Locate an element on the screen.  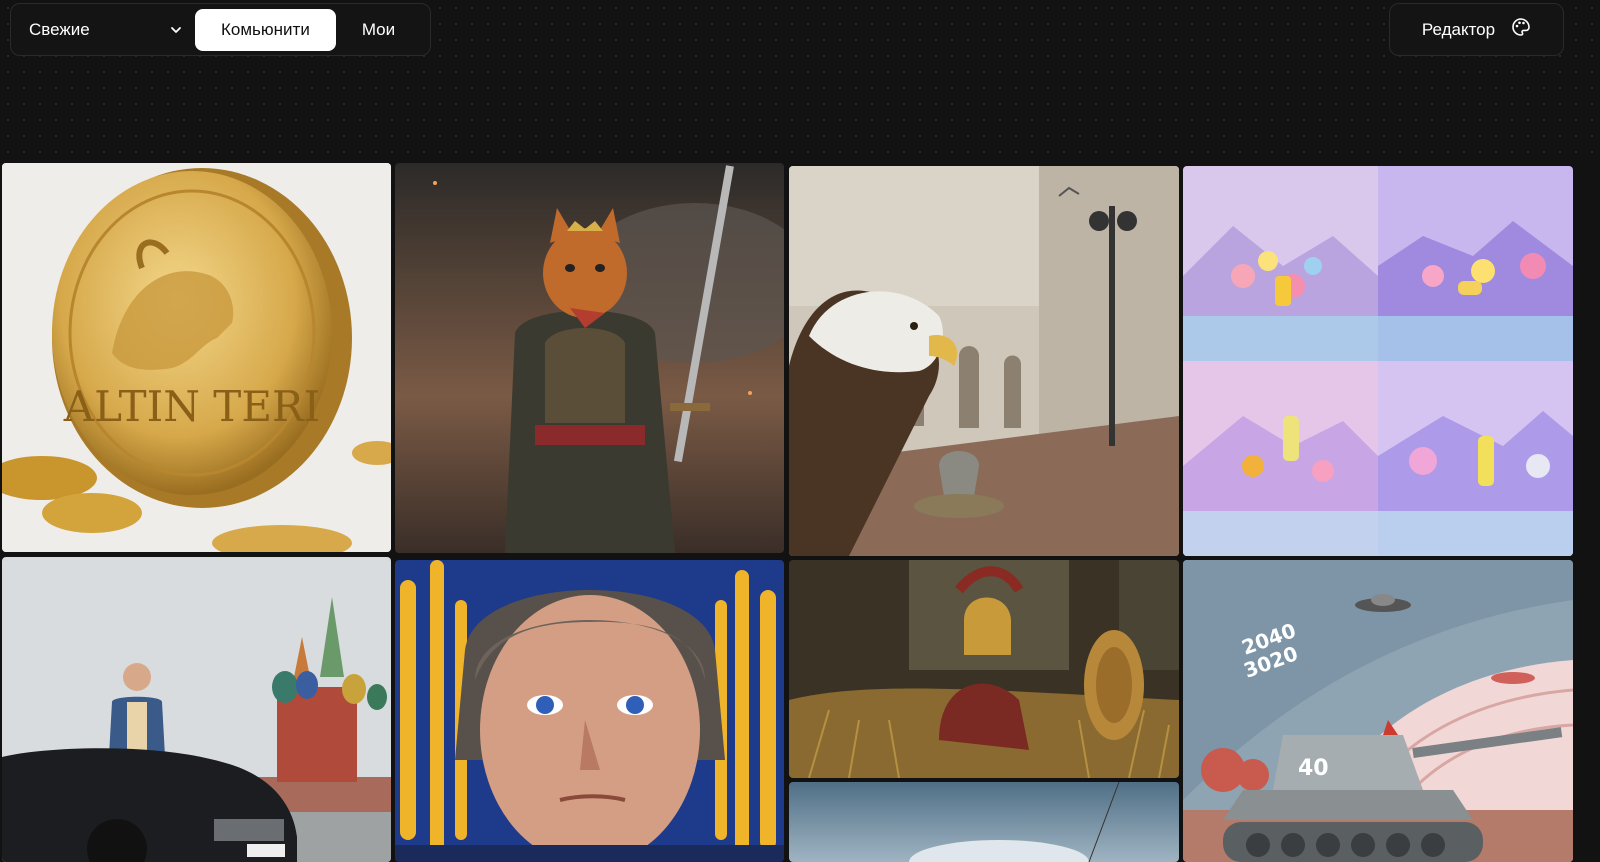
gallery-image-cat-knight is located at coordinates (589, 358).